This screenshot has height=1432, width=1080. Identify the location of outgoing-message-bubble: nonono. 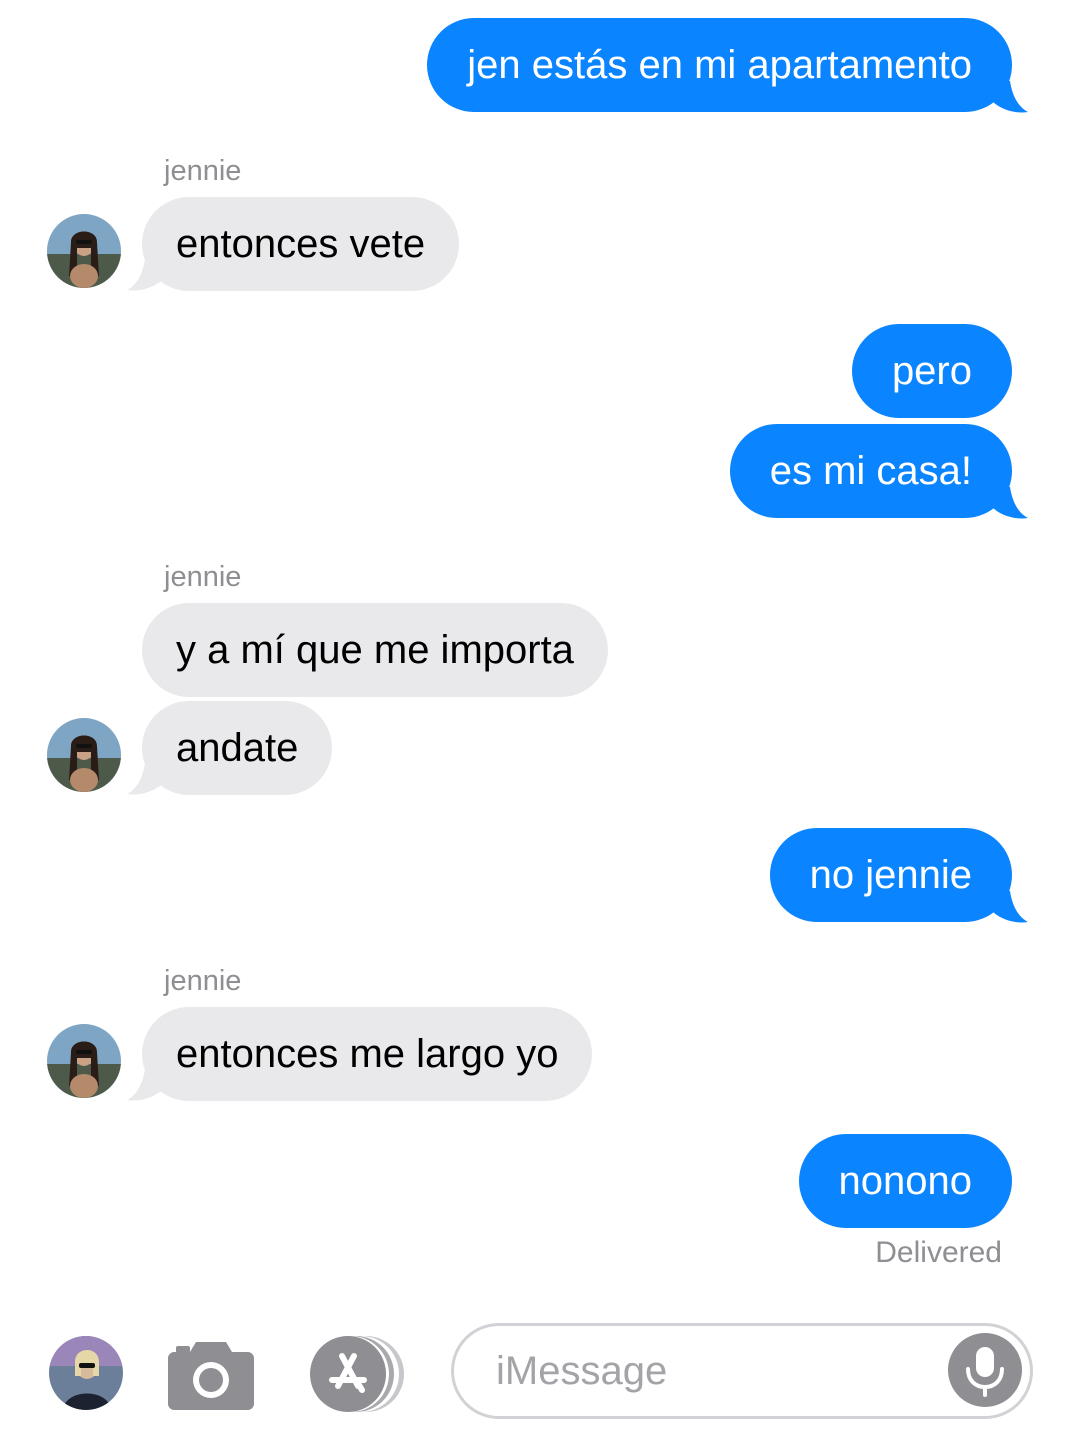
(905, 1181).